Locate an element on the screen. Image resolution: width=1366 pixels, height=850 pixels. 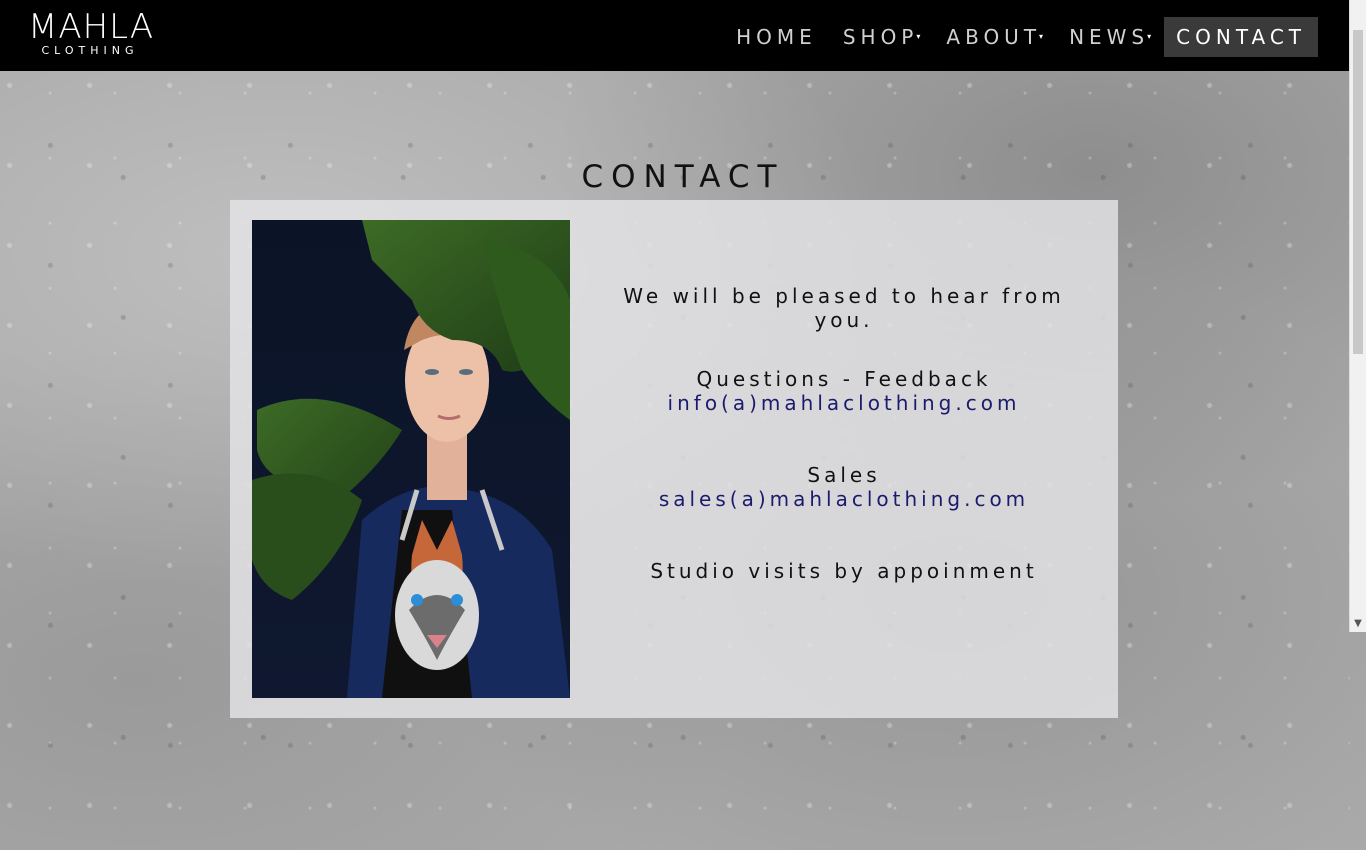
main-nav: HOME SHOP ▾ ABOUT ▾ NEWS ▾ CONTACT is located at coordinates (1020, 37).